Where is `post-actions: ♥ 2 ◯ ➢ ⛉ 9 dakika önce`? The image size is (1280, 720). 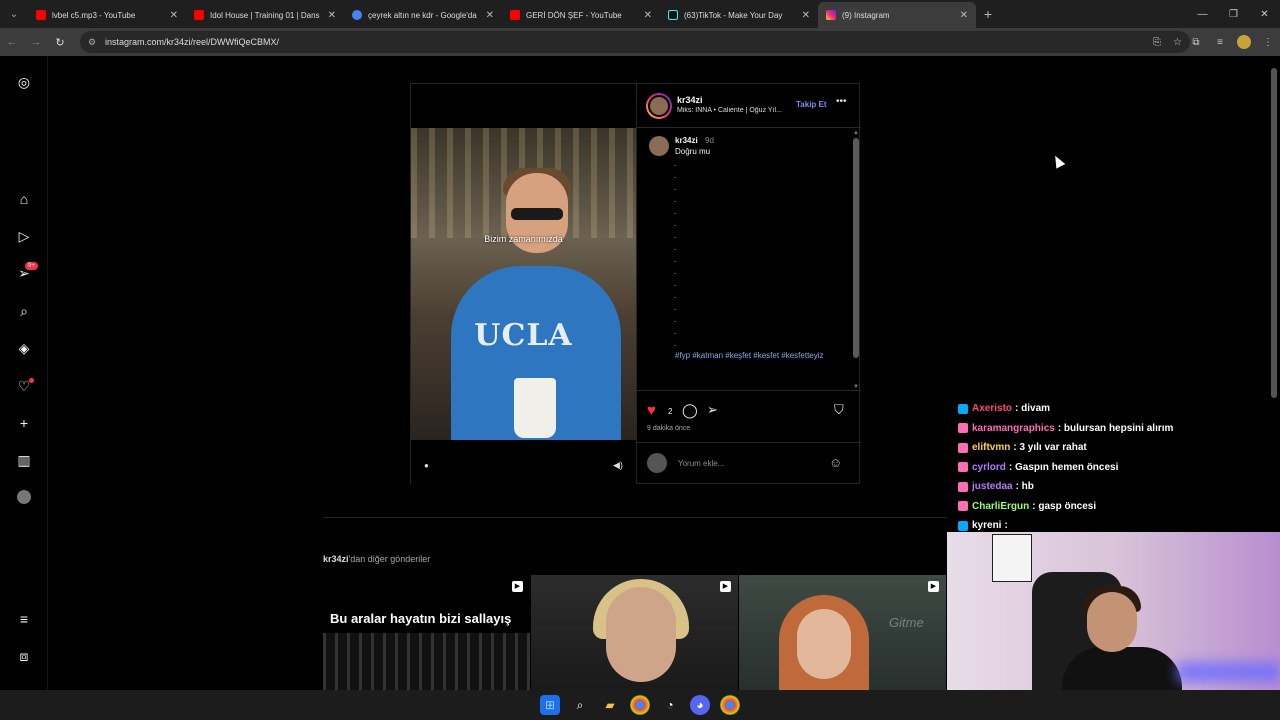
post-actions: ♥ 2 ◯ ➢ ⛉ 9 dakika önce is located at coordinates (749, 415).